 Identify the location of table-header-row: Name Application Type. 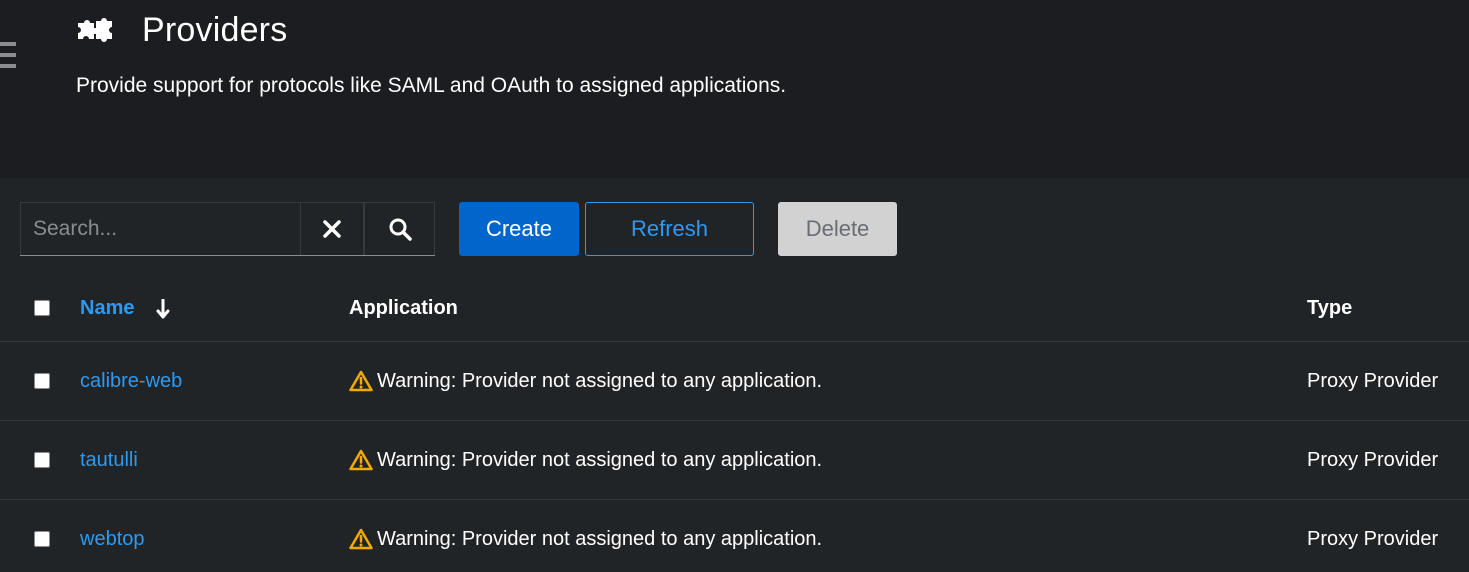
(734, 309).